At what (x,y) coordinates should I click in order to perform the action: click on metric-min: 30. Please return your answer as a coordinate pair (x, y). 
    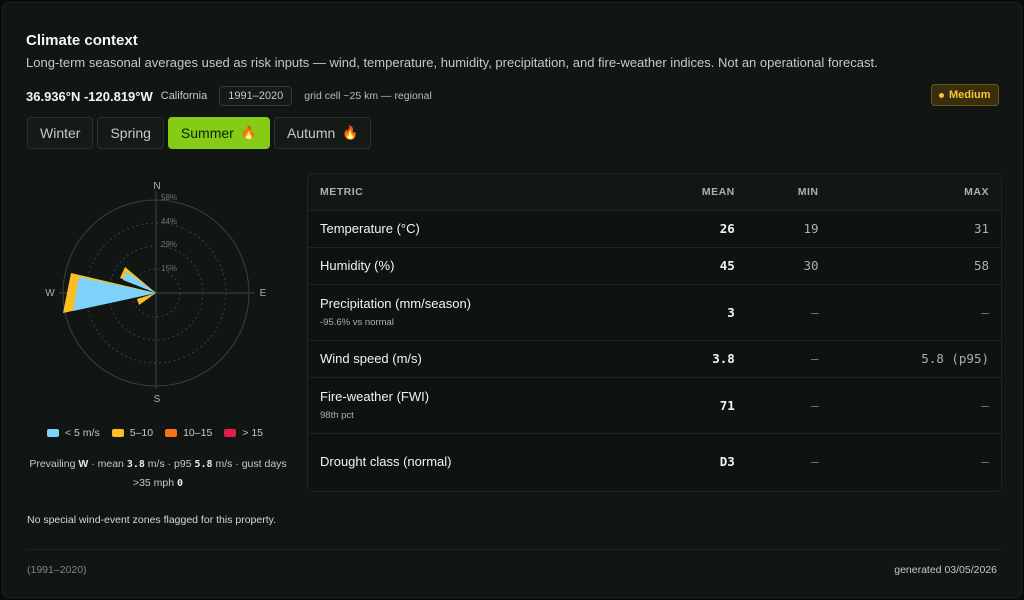
    Looking at the image, I should click on (776, 265).